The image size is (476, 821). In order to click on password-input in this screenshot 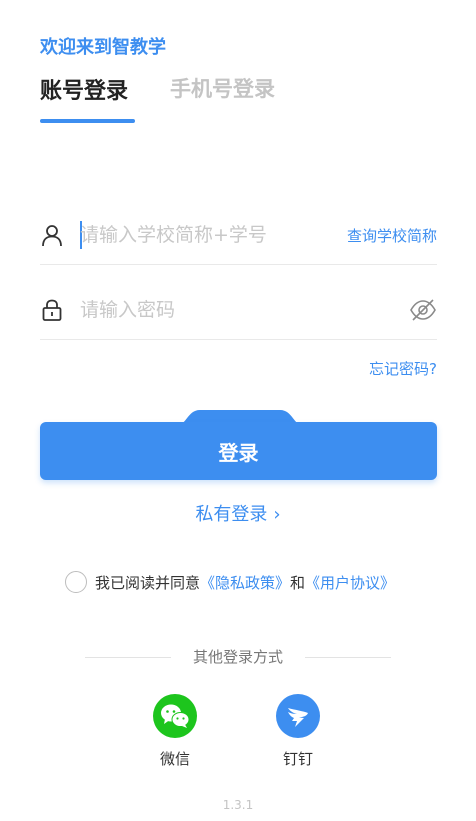, I will do `click(205, 310)`.